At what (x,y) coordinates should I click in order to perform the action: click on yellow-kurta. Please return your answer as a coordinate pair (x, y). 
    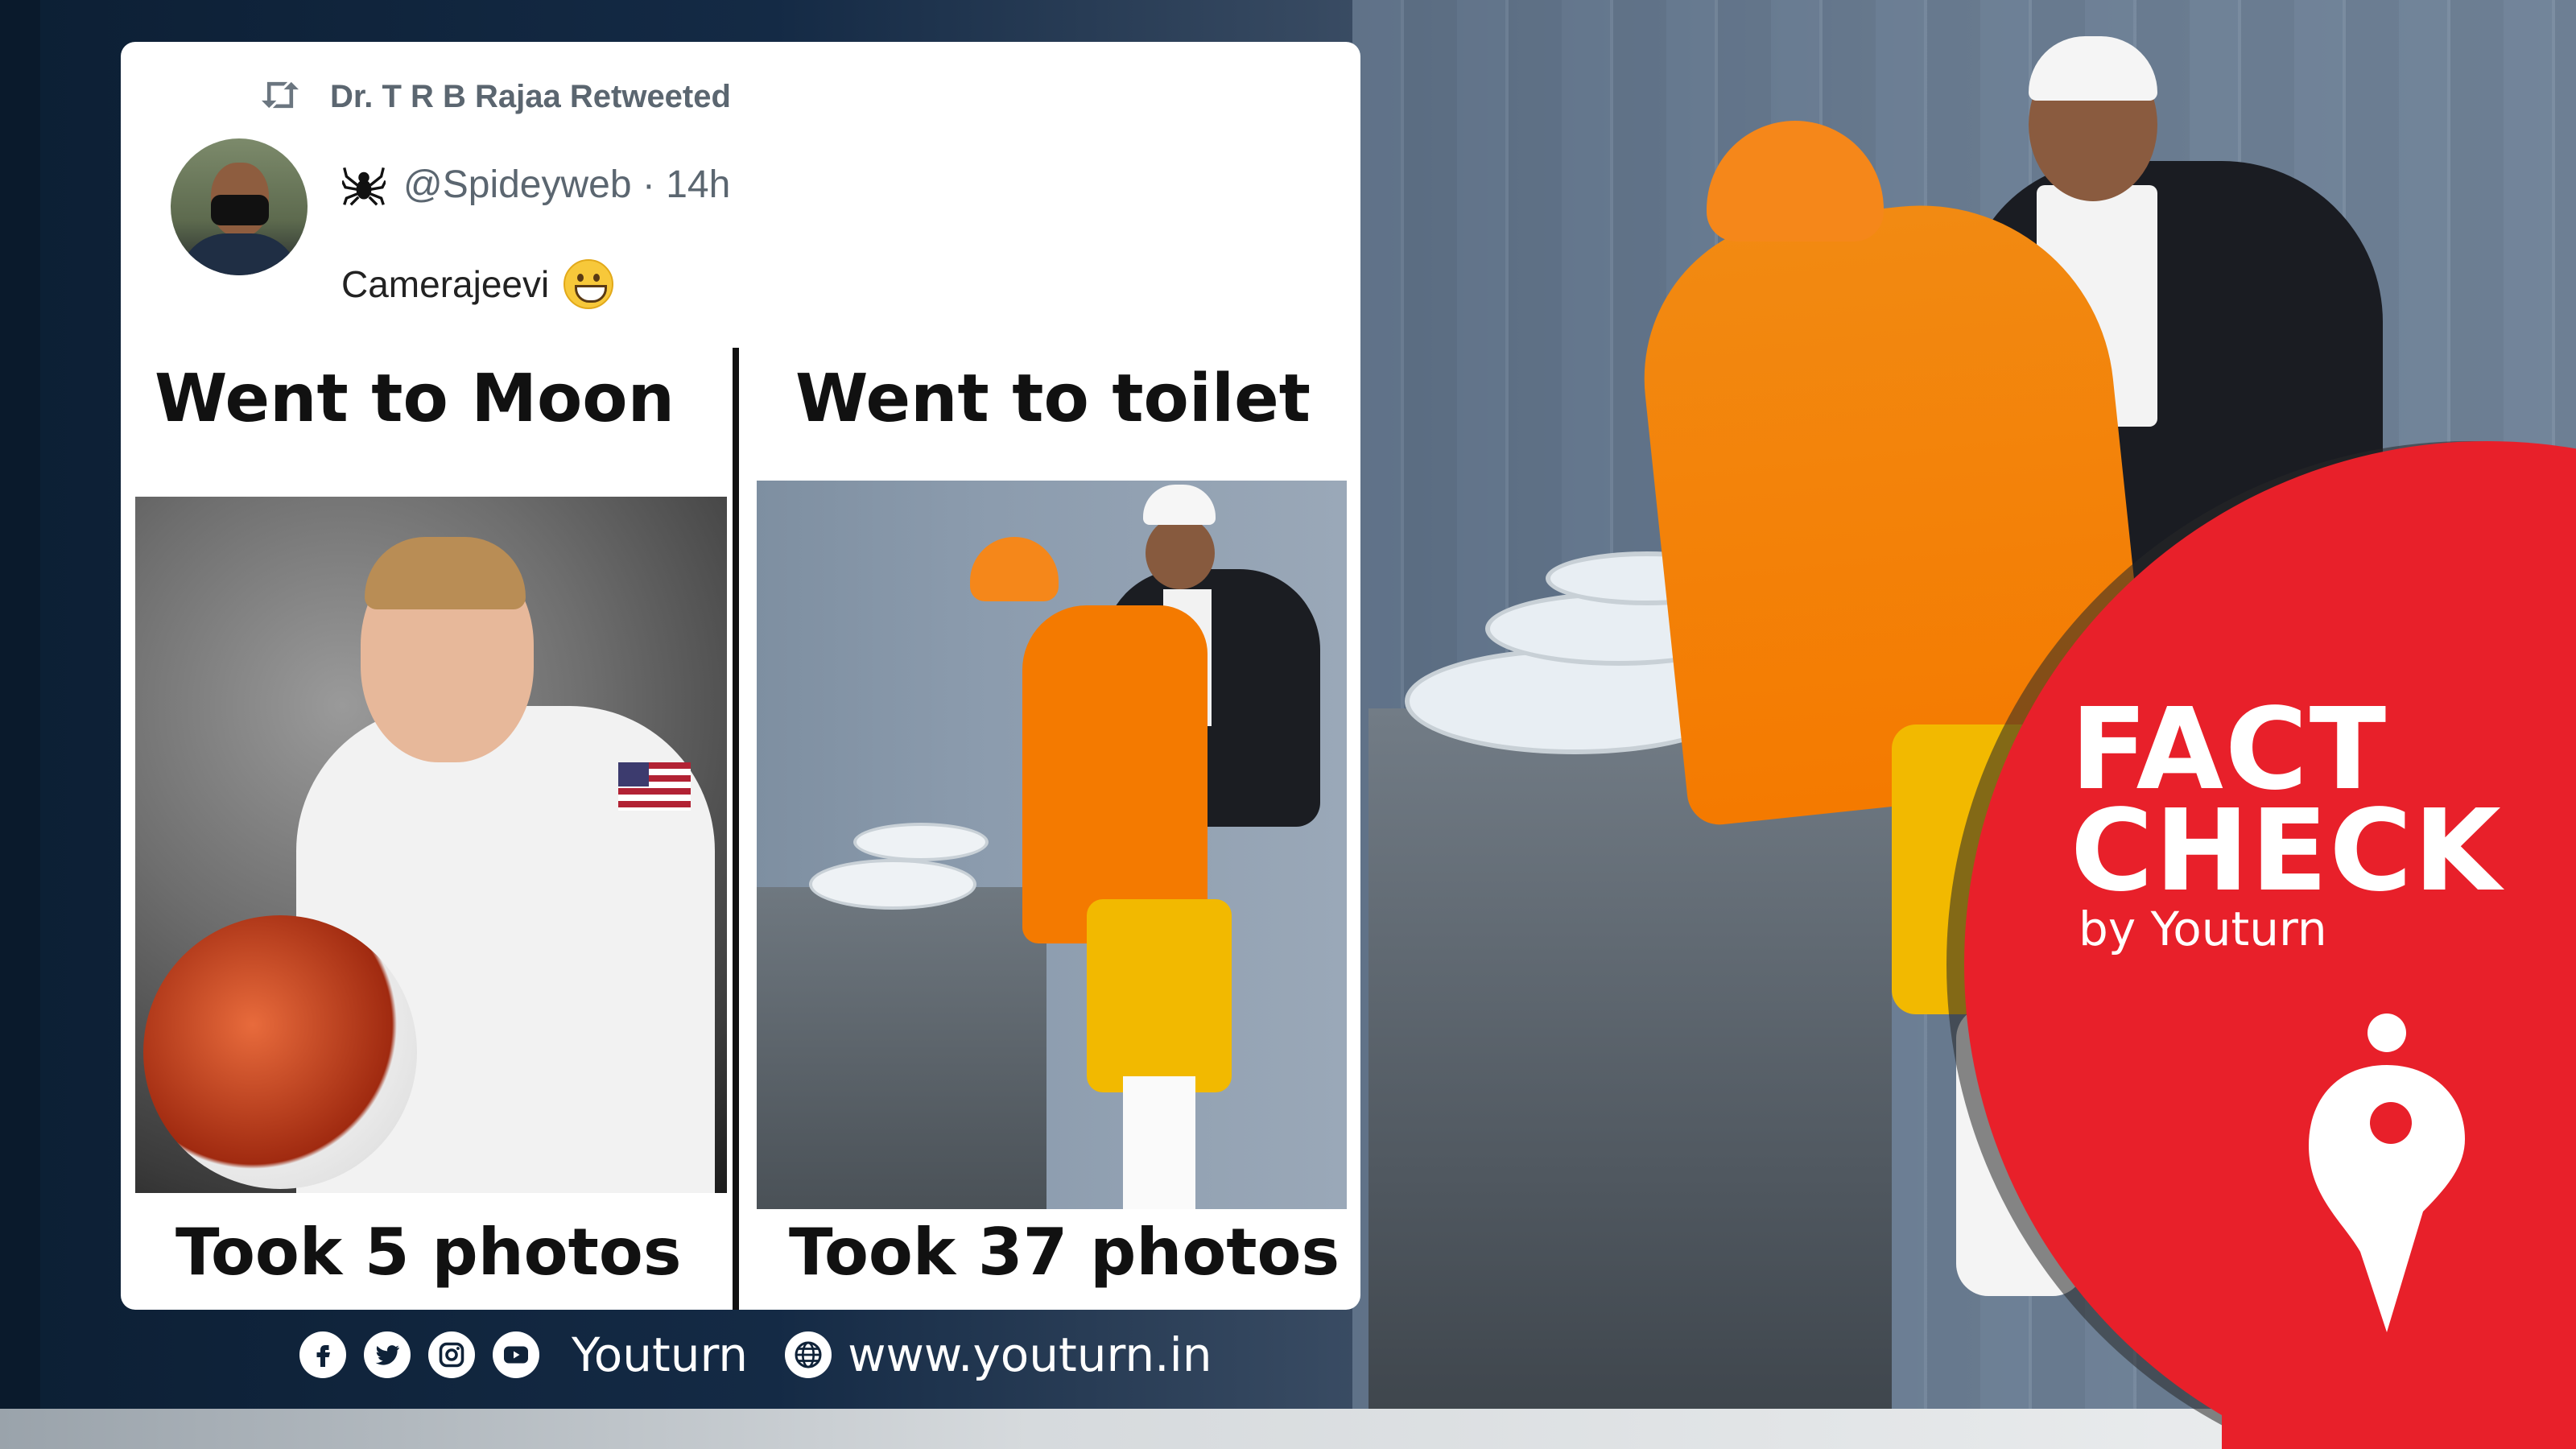
    Looking at the image, I should click on (1996, 869).